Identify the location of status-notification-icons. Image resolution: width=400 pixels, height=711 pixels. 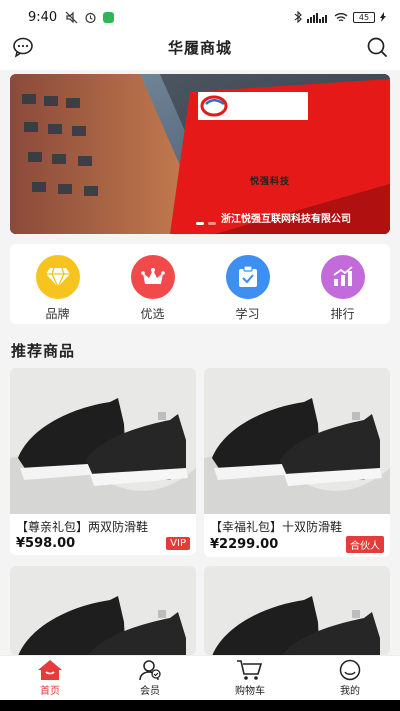
(90, 17).